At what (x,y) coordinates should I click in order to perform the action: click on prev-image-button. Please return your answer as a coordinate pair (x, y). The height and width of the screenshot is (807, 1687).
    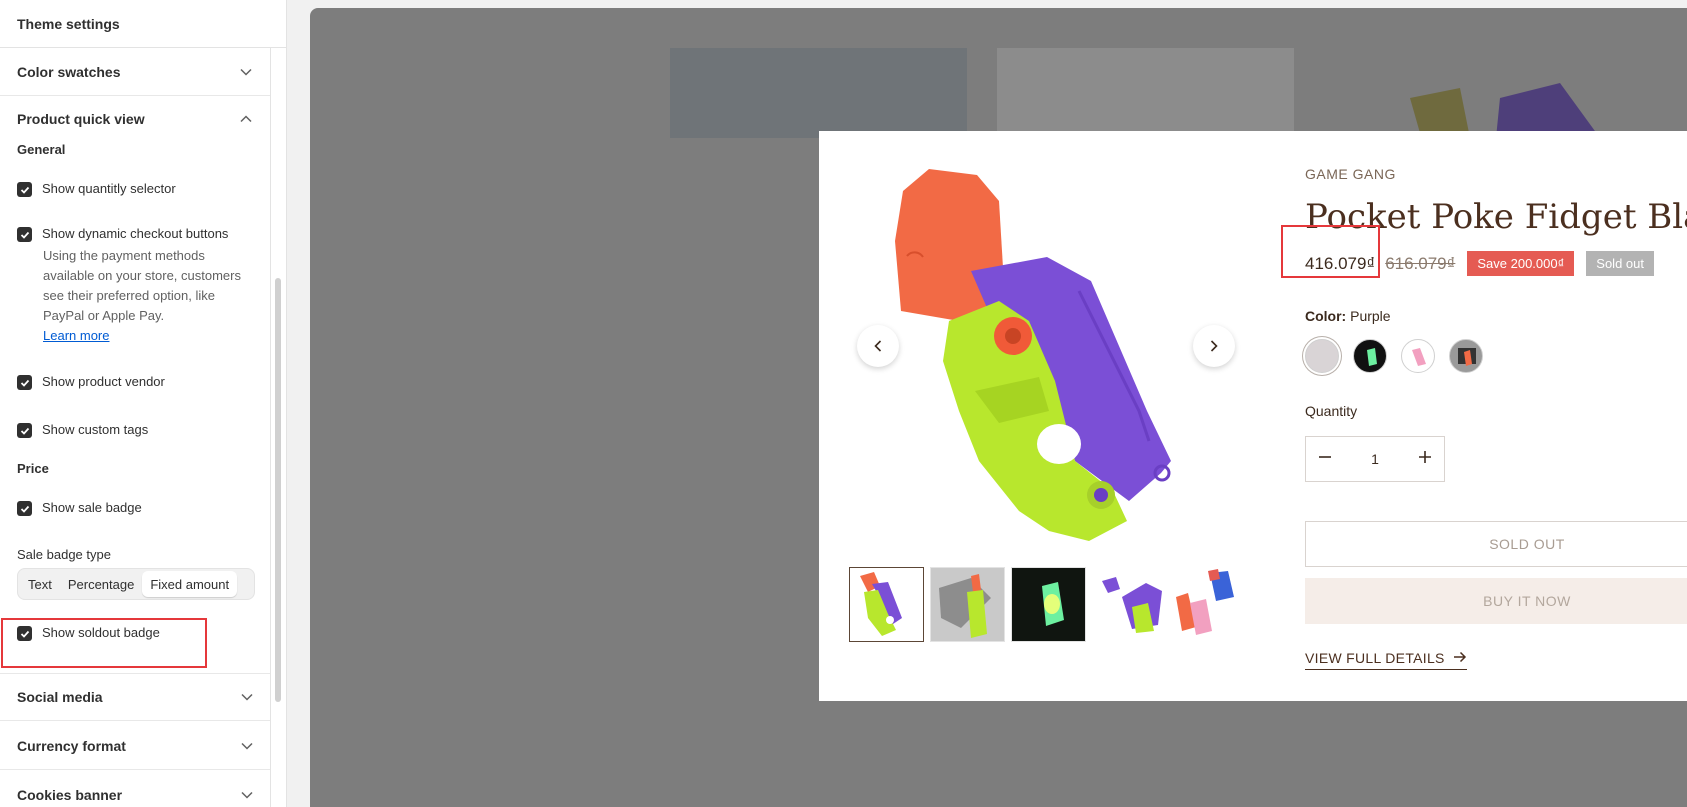
    Looking at the image, I should click on (878, 346).